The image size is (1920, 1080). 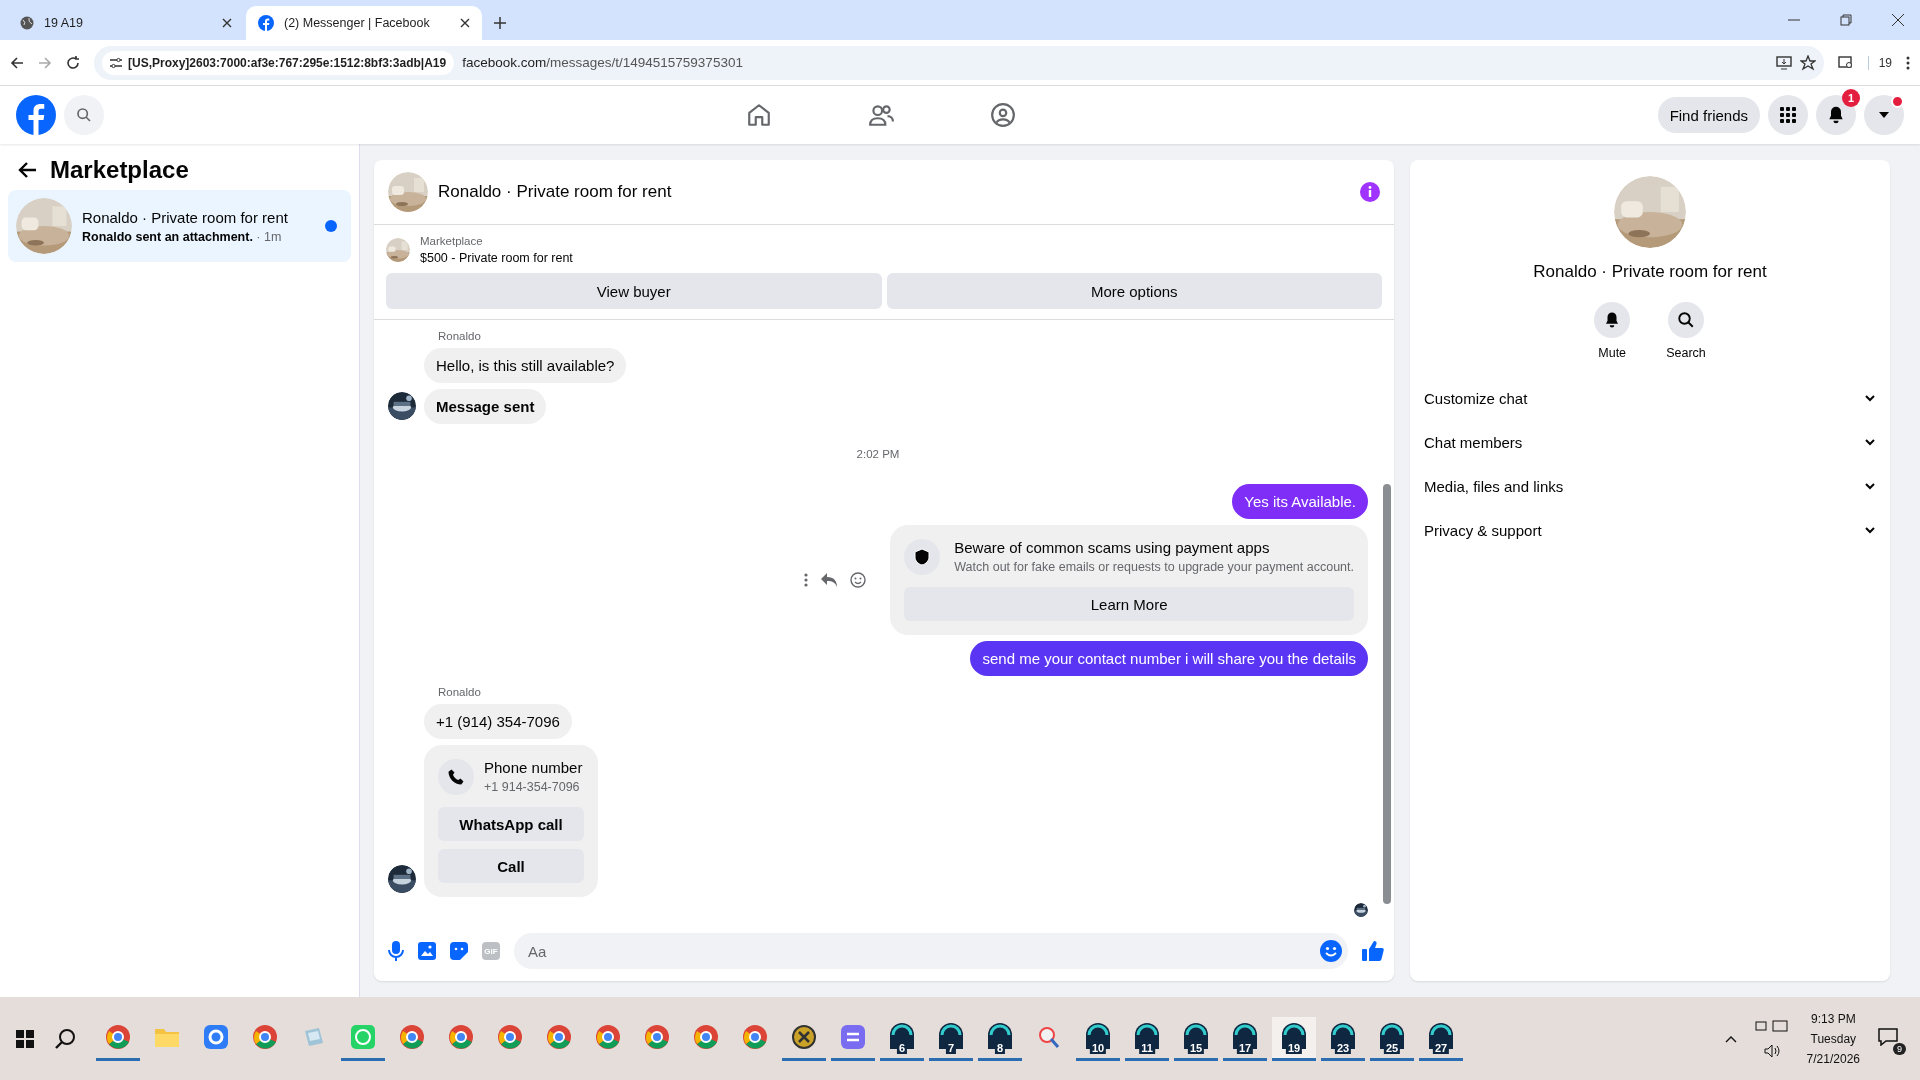 What do you see at coordinates (1846, 20) in the screenshot?
I see `restore-icon` at bounding box center [1846, 20].